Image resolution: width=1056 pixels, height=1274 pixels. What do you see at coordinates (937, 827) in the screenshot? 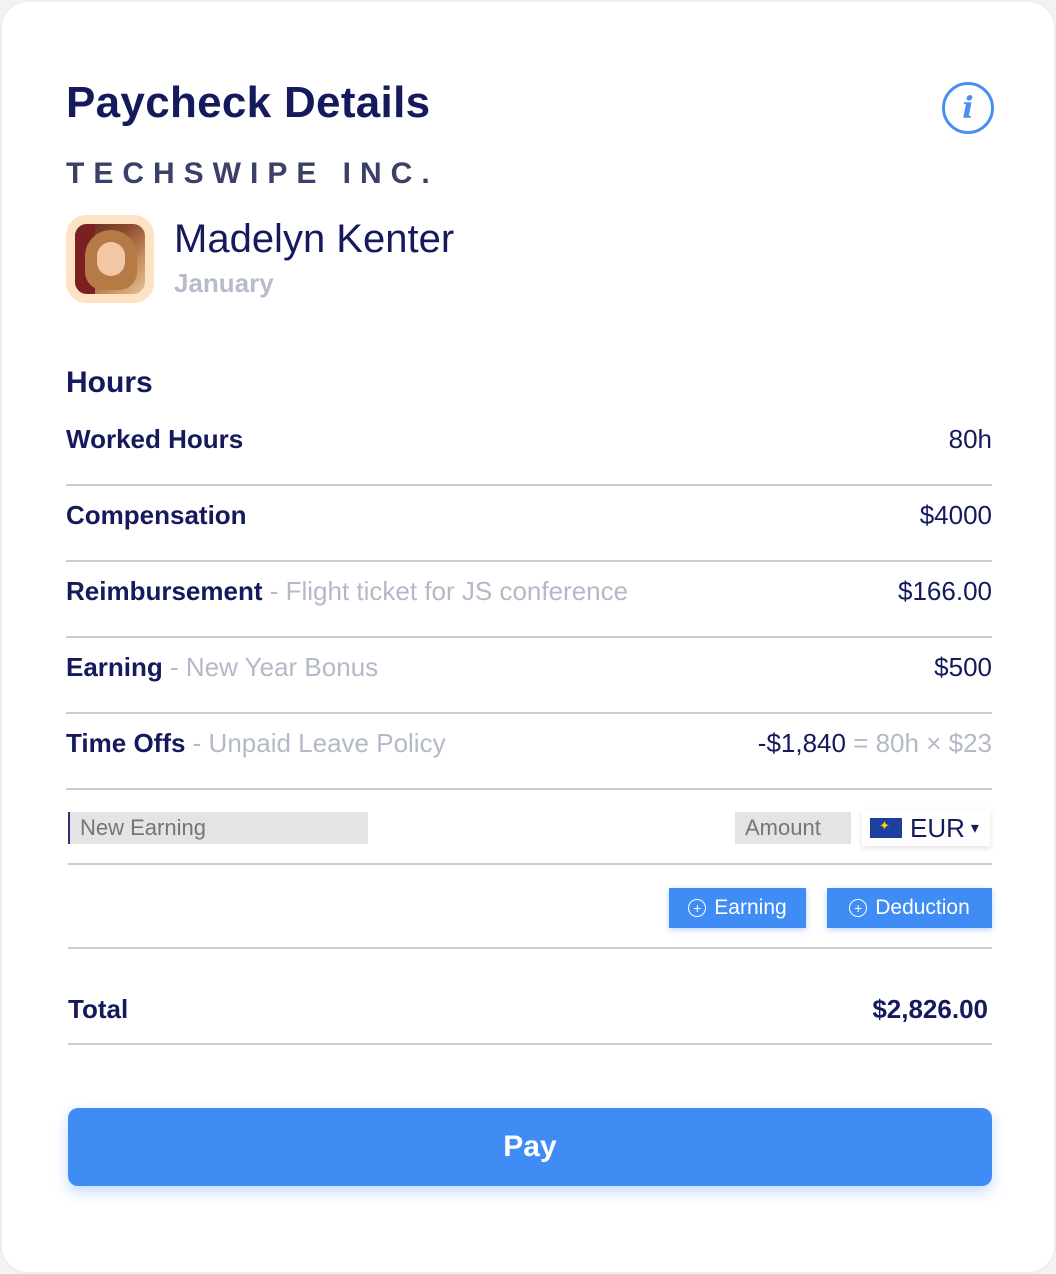
I see `currency-code: EUR` at bounding box center [937, 827].